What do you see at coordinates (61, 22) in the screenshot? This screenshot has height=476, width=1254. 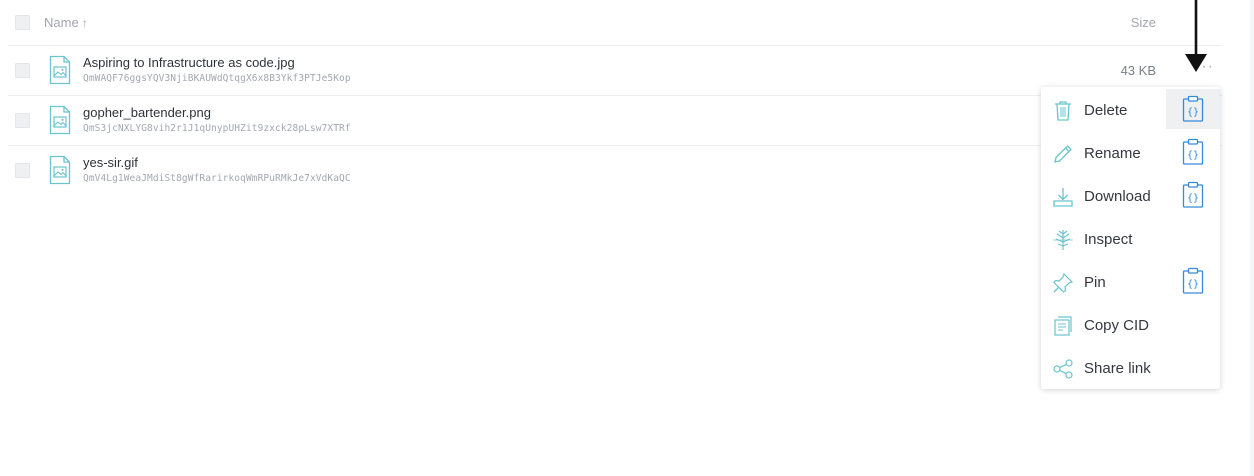 I see `name-column-label: Name` at bounding box center [61, 22].